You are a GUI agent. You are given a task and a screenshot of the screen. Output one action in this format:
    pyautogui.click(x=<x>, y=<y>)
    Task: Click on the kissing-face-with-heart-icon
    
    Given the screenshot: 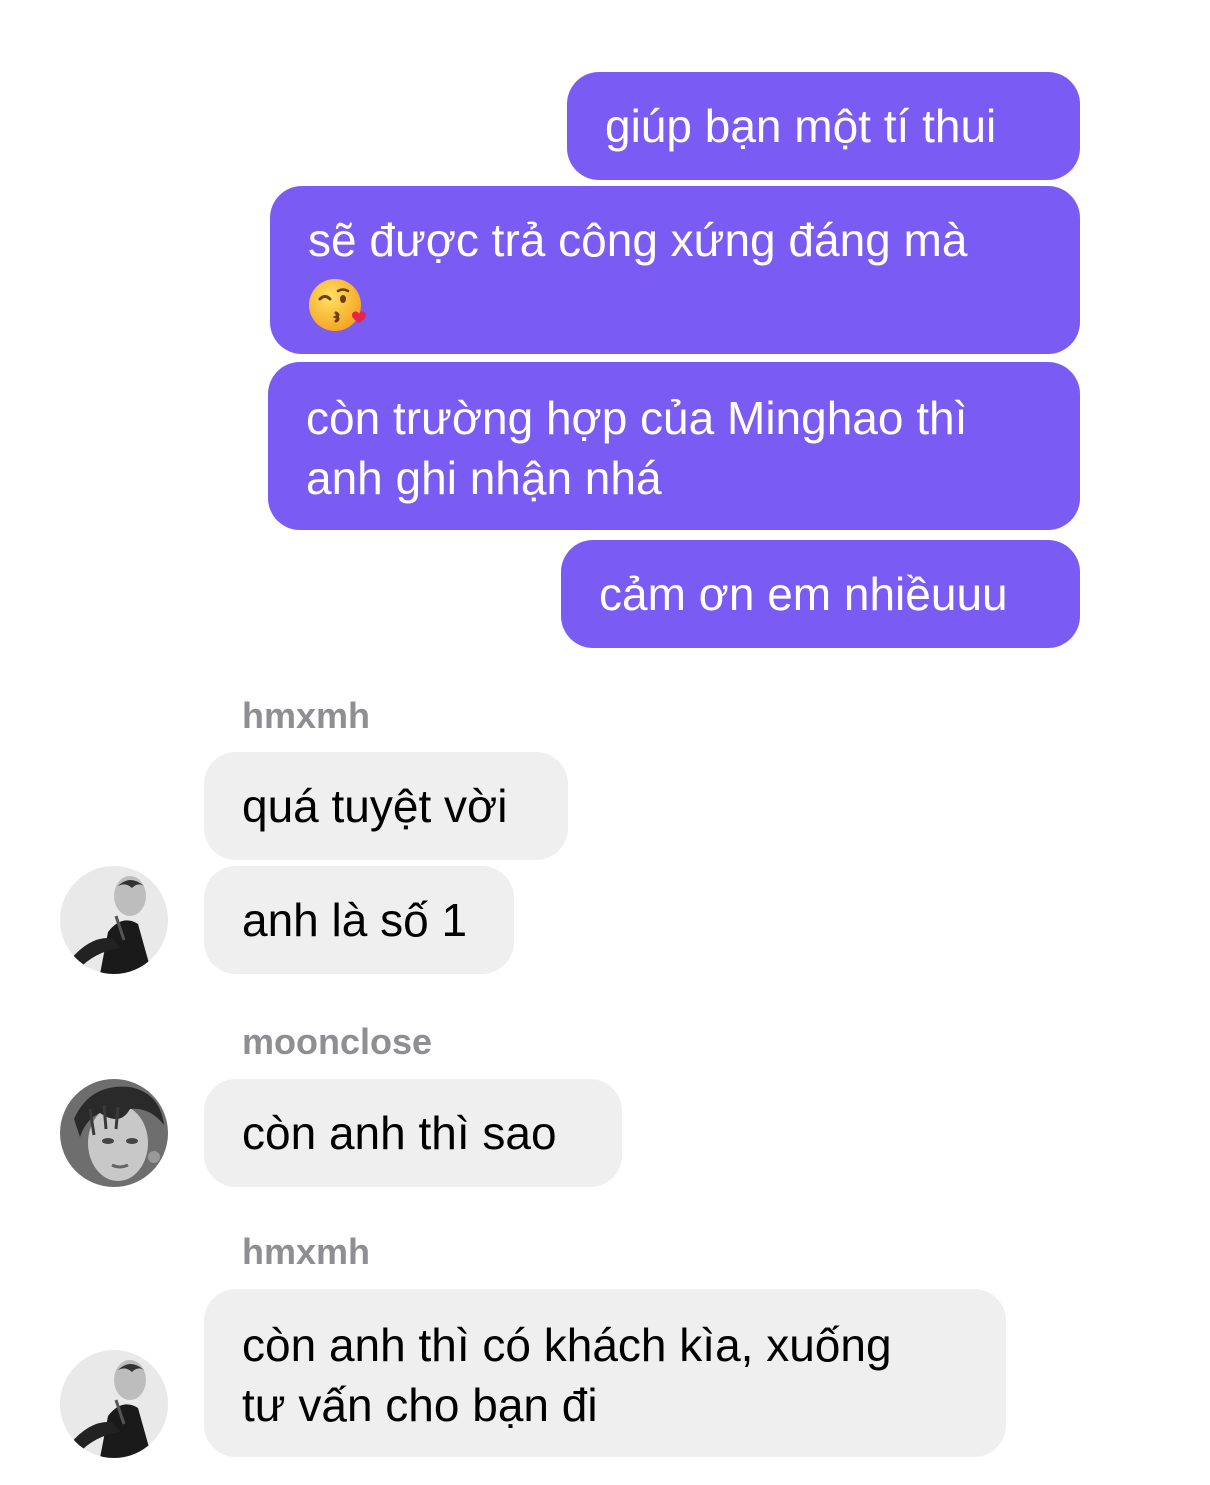 What is the action you would take?
    pyautogui.click(x=337, y=304)
    